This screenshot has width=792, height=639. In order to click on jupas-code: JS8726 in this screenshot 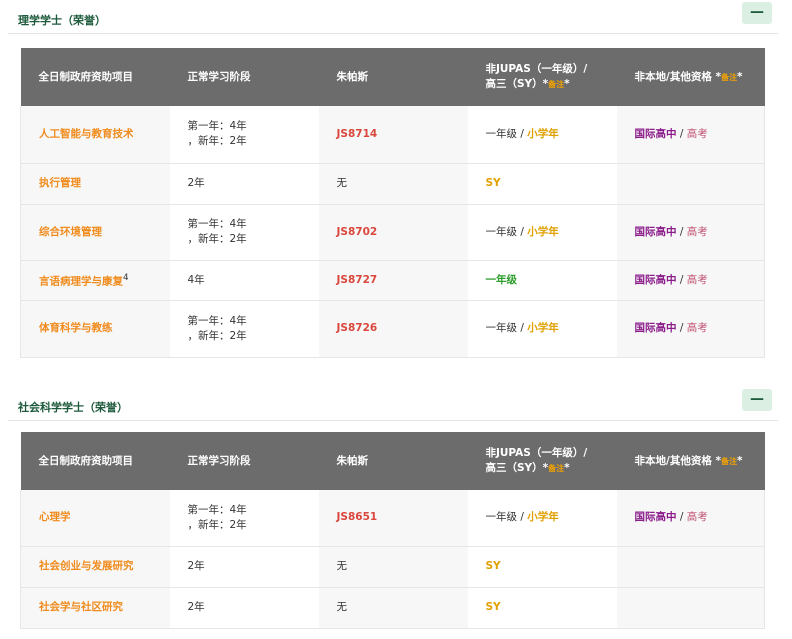, I will do `click(357, 328)`.